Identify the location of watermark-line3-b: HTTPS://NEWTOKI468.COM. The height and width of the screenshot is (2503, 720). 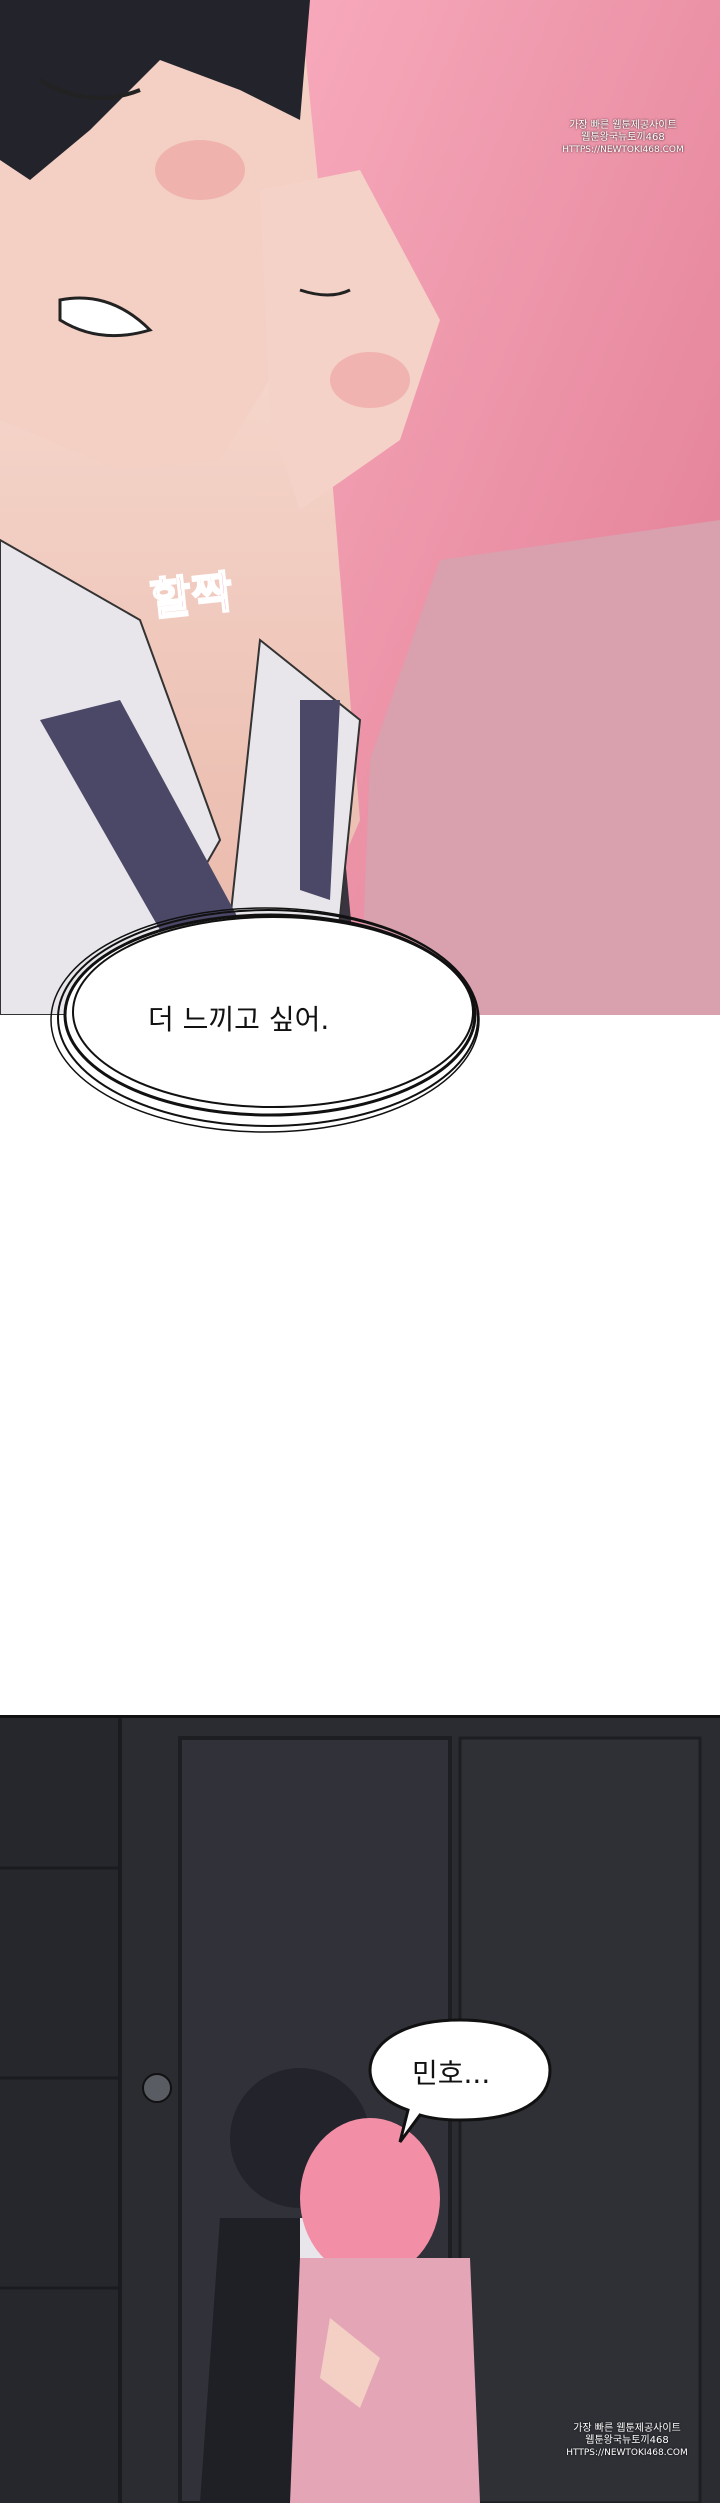
(627, 2453).